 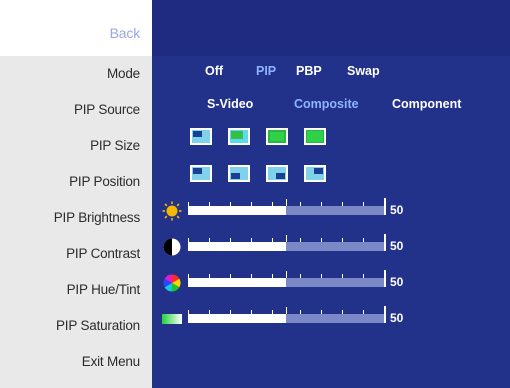 I want to click on saturation-fill, so click(x=237, y=318).